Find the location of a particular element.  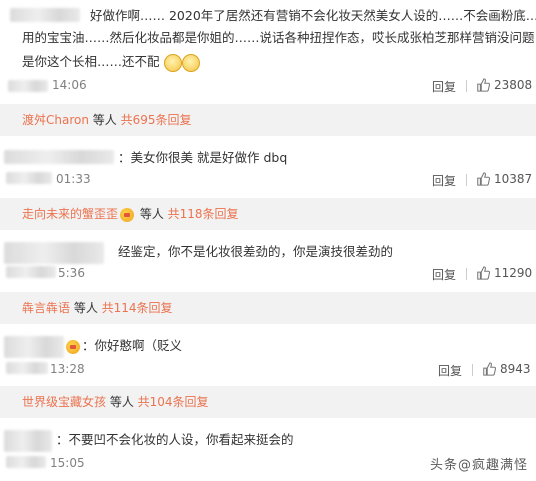

comment-item: ：美女你很美 就是好做作 dbq 01:33 回复 10387 is located at coordinates (268, 168).